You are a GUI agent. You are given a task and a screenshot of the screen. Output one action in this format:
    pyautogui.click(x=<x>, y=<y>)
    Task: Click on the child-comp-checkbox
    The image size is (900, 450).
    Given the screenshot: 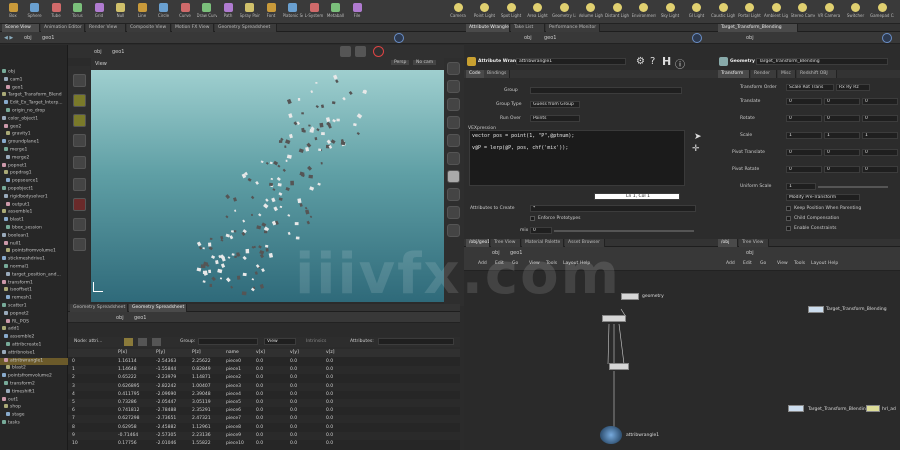 What is the action you would take?
    pyautogui.click(x=788, y=218)
    